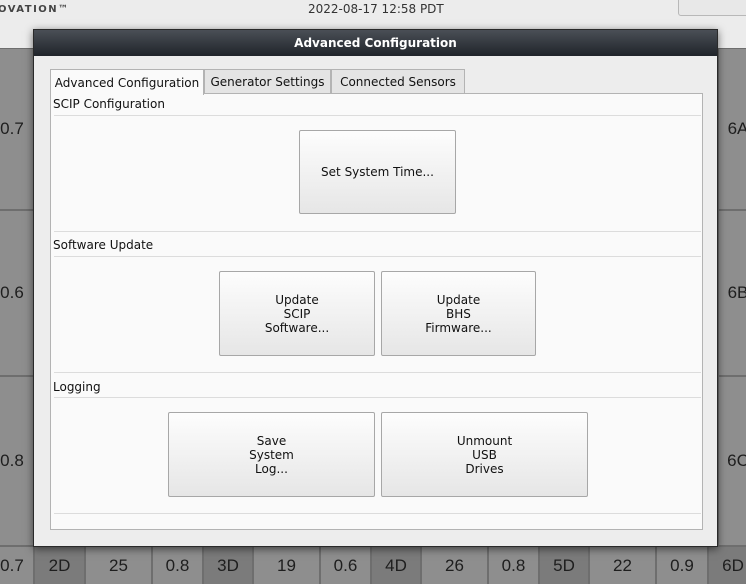 The width and height of the screenshot is (746, 584). I want to click on grid-cell-left-3: 0.8, so click(17, 461).